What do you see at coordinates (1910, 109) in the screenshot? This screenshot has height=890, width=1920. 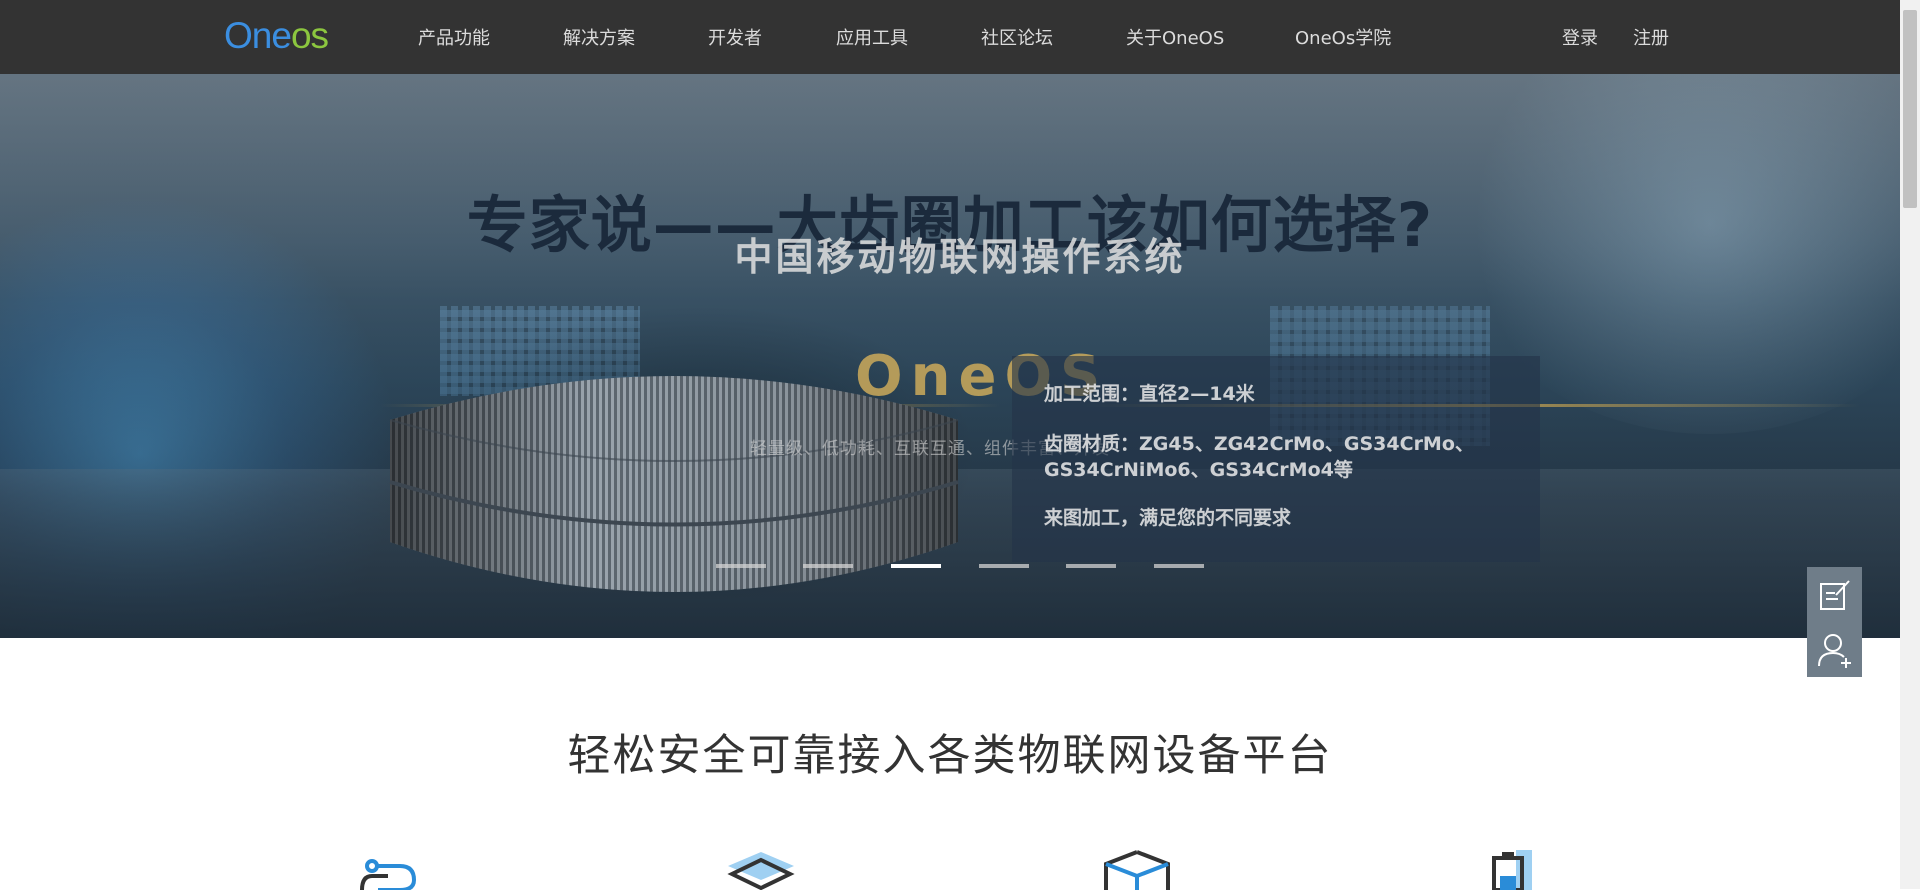 I see `scrollbar-thumb` at bounding box center [1910, 109].